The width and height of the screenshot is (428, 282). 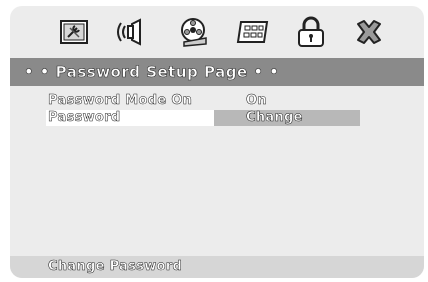 What do you see at coordinates (253, 32) in the screenshot?
I see `display-setup-icon` at bounding box center [253, 32].